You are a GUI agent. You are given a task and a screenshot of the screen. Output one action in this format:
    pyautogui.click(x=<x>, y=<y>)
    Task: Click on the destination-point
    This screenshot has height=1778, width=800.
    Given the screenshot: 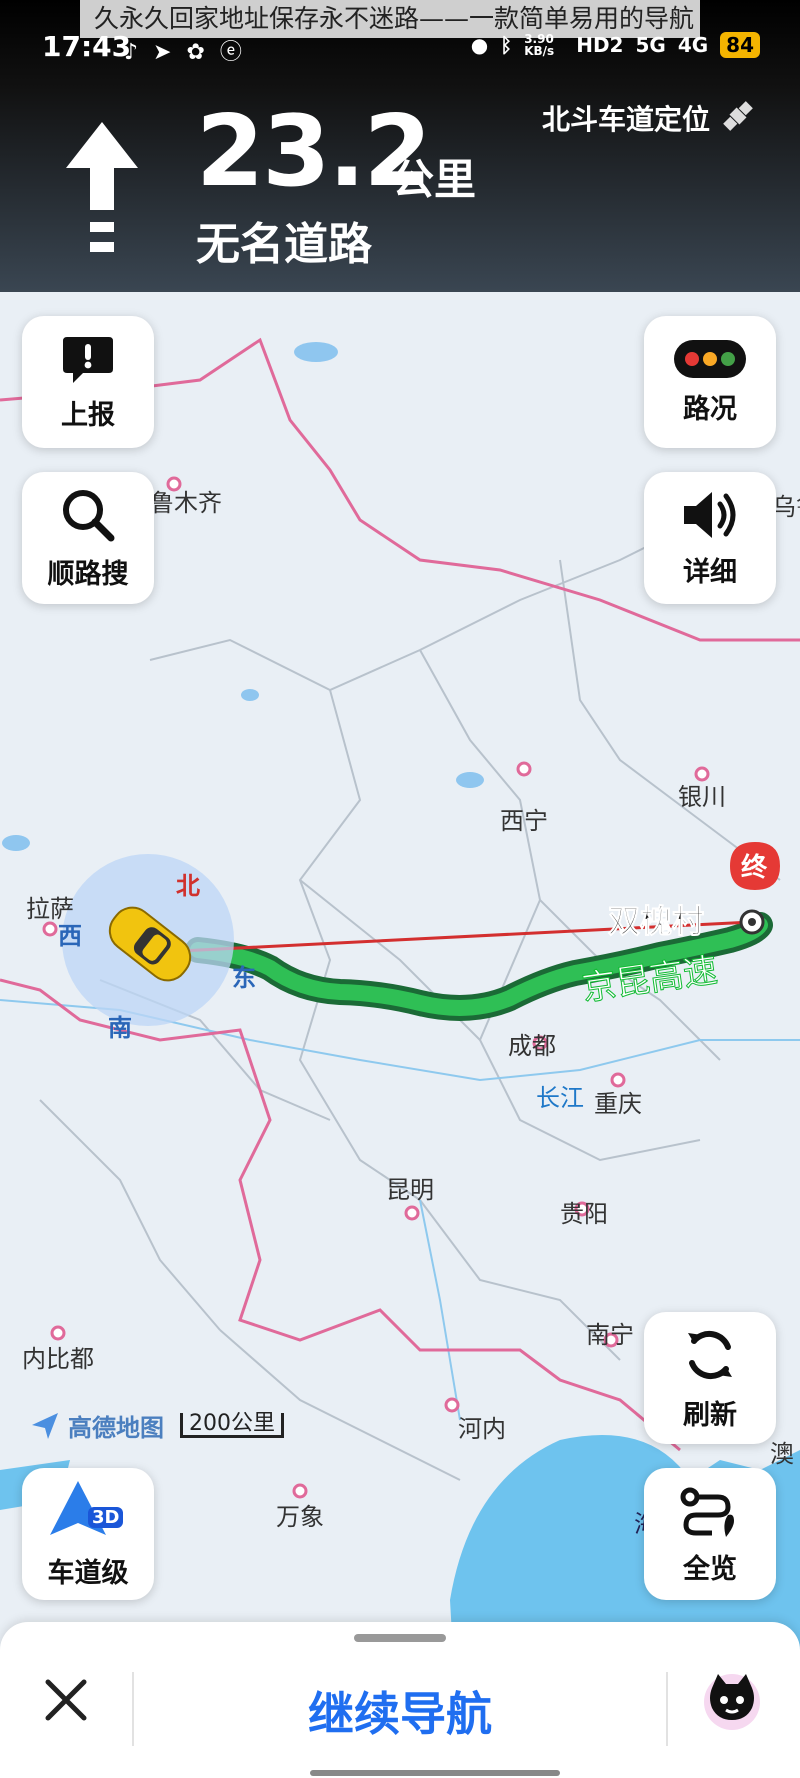 What is the action you would take?
    pyautogui.click(x=752, y=922)
    